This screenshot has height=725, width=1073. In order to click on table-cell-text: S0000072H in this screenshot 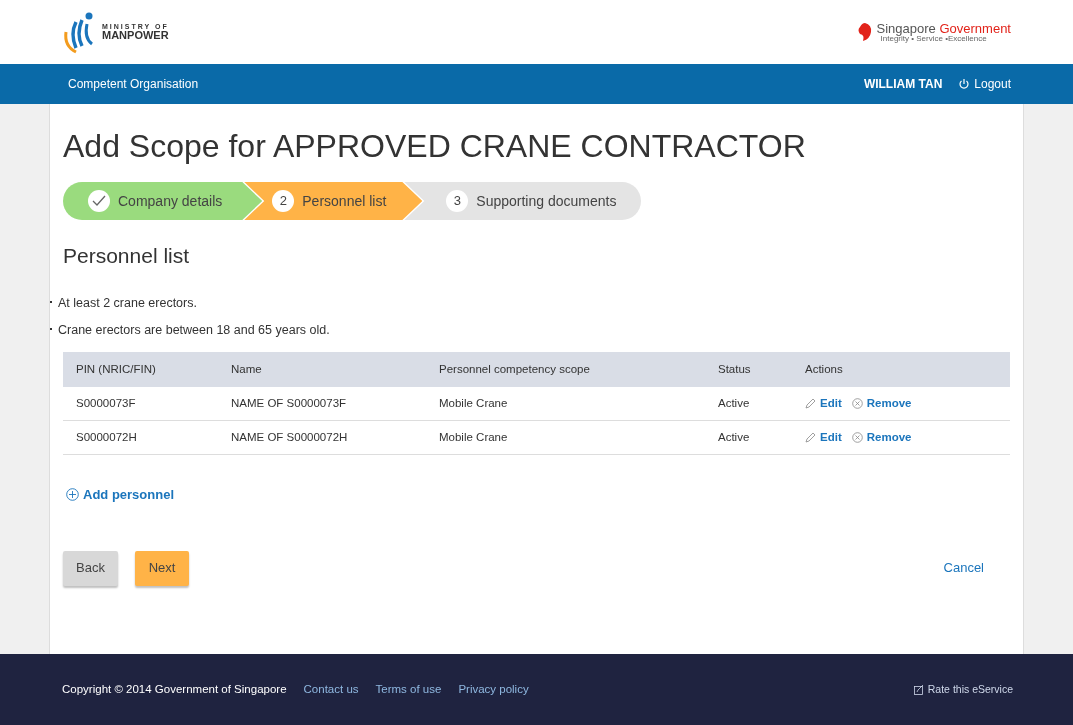, I will do `click(107, 437)`.